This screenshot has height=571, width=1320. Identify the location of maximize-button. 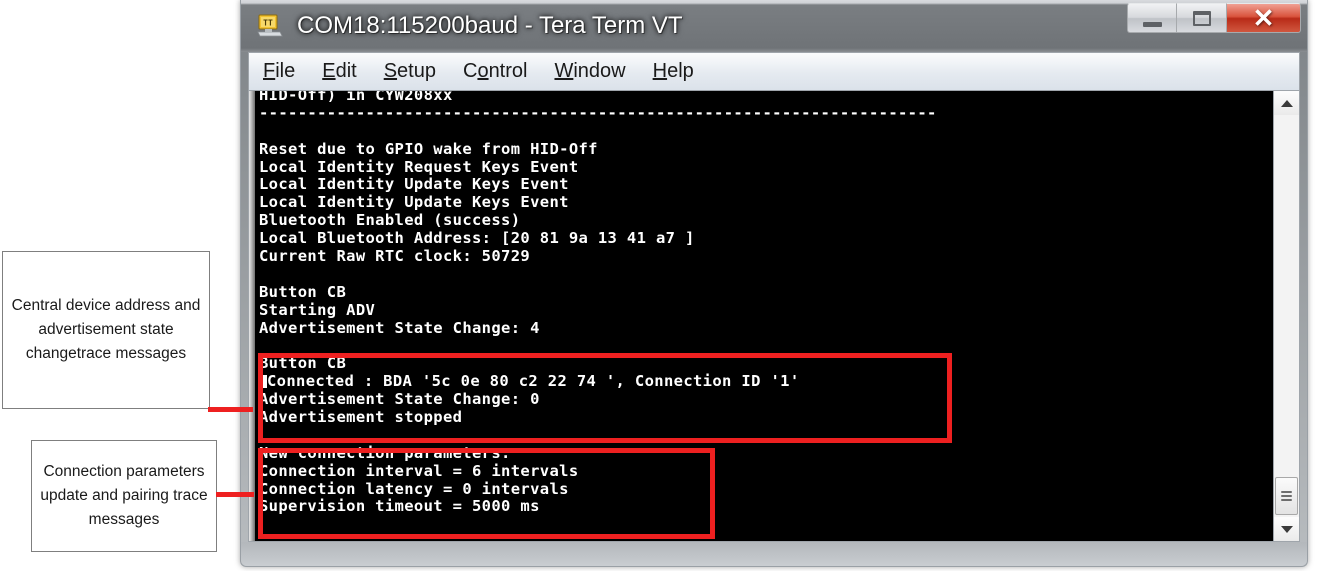
(1202, 18).